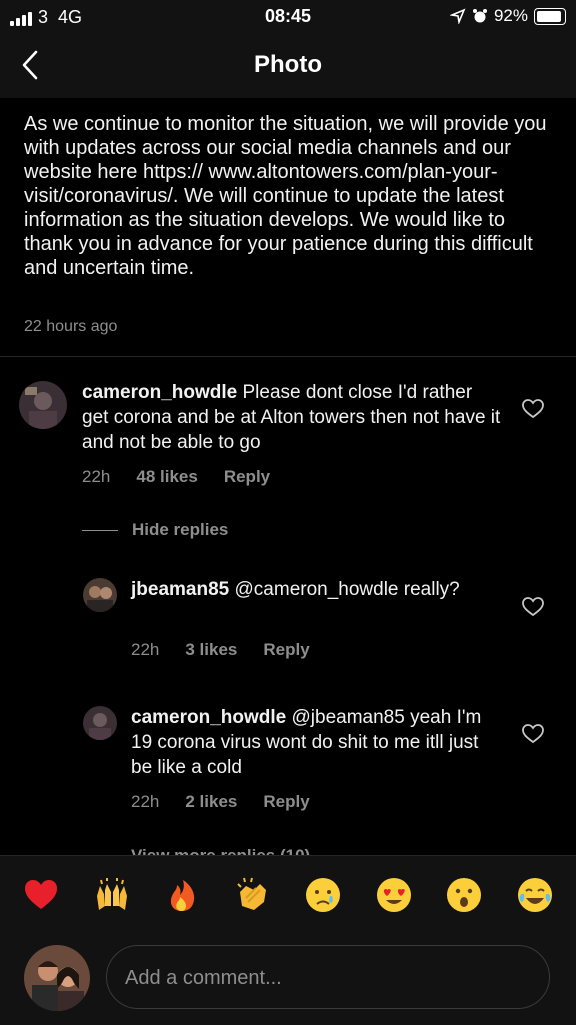 The height and width of the screenshot is (1025, 576). Describe the element at coordinates (323, 895) in the screenshot. I see `crying-face-emoji-icon` at that location.